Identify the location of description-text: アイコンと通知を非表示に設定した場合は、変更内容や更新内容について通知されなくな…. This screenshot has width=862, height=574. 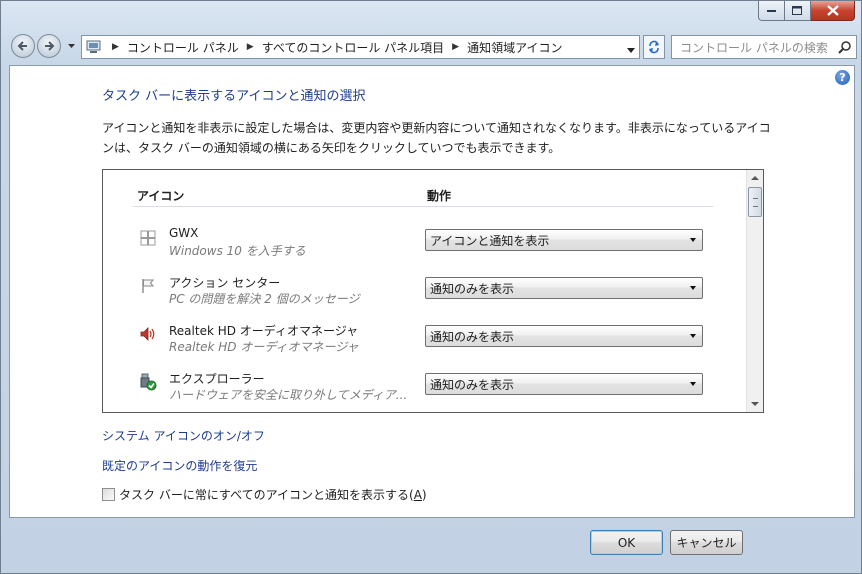
(436, 138).